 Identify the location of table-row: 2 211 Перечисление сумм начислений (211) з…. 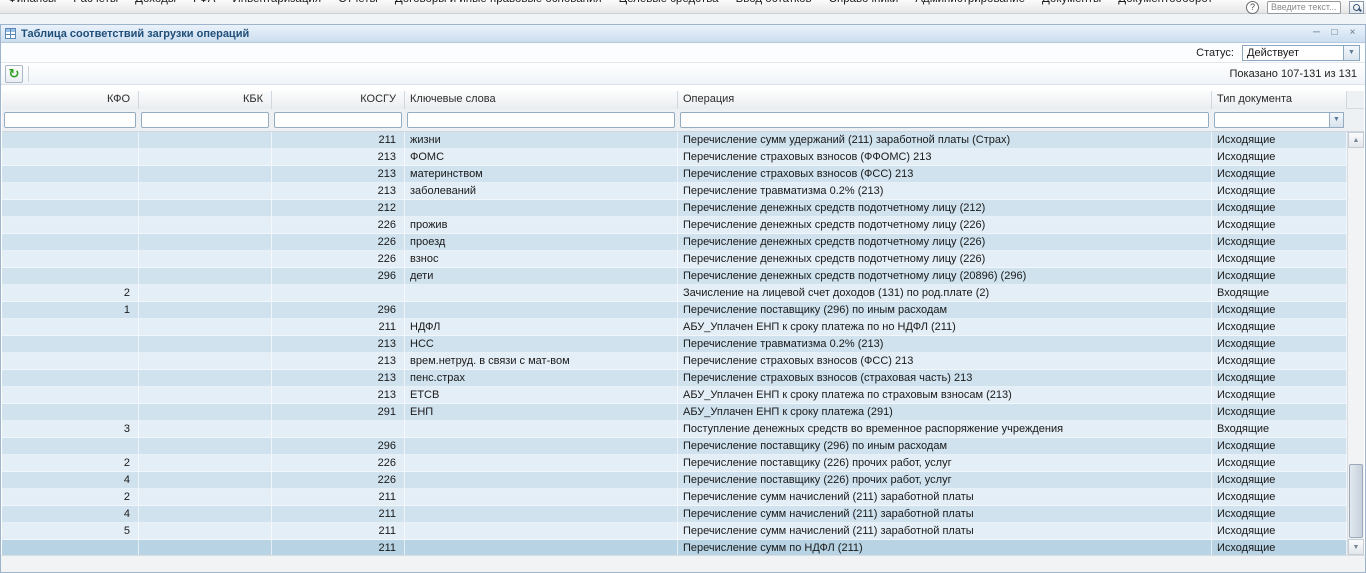
(675, 497).